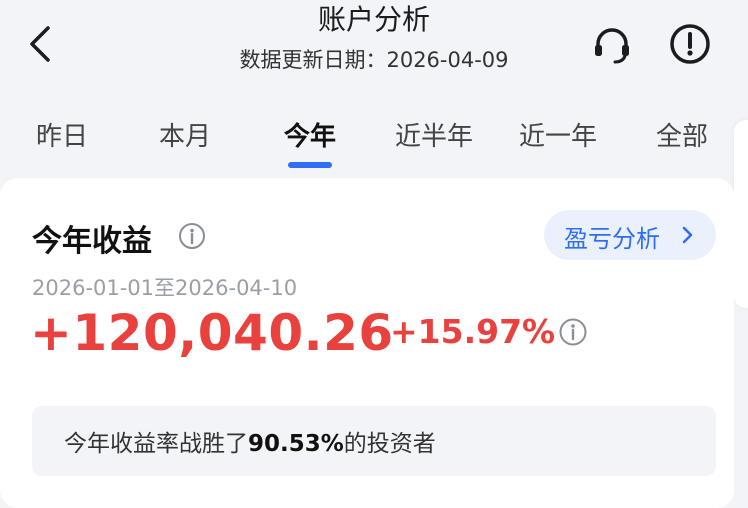  I want to click on beat-investors-text: 今年收益率战胜了90.53%的投资者, so click(250, 441).